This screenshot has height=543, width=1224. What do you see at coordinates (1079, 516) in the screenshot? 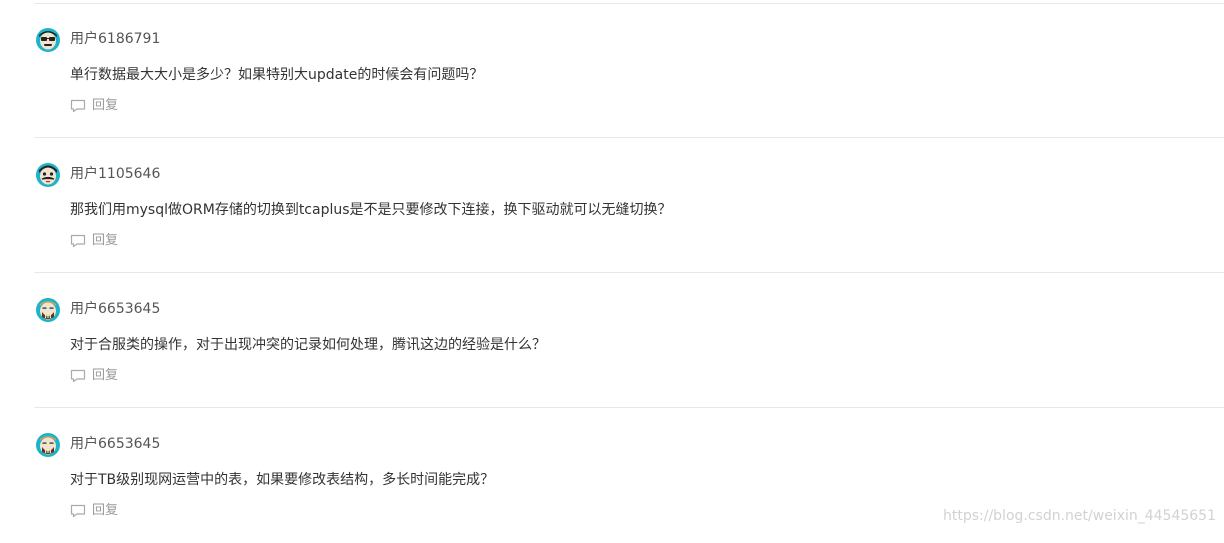
I see `watermark: https://blog.csdn.net/weixin_44545651` at bounding box center [1079, 516].